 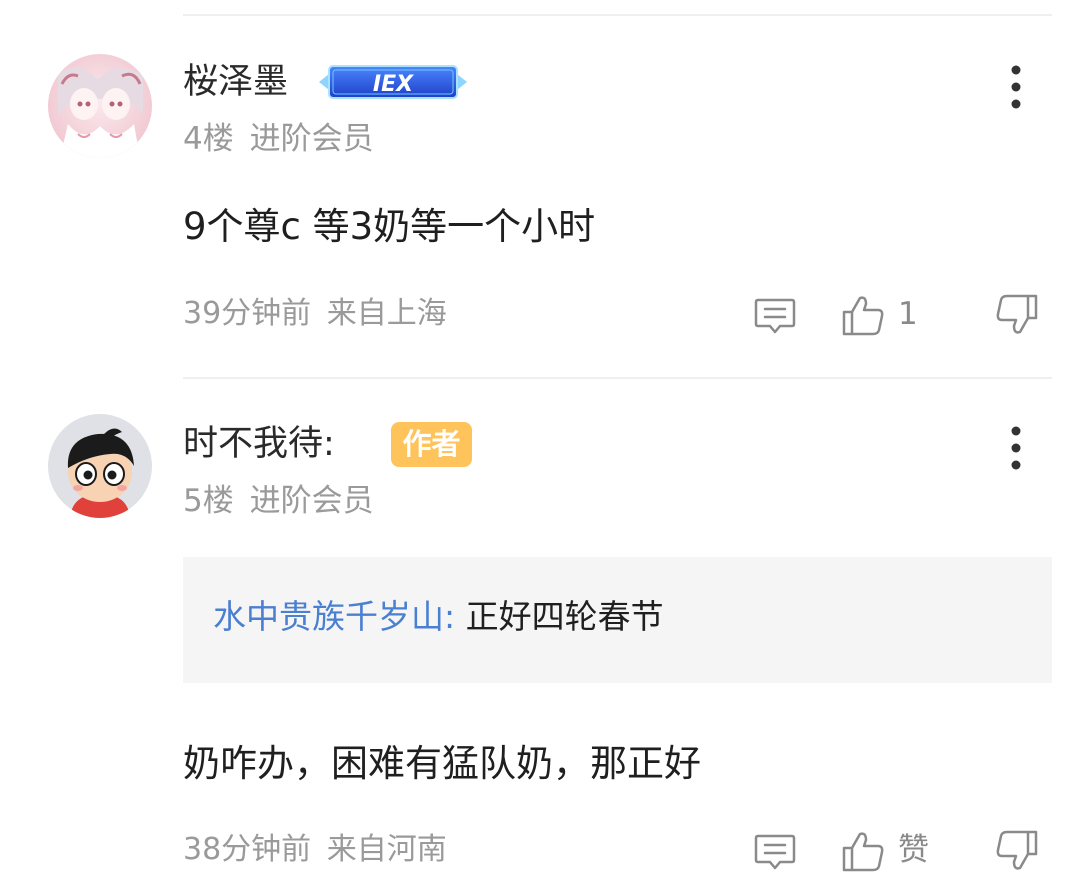 What do you see at coordinates (431, 444) in the screenshot?
I see `author-badge: 作者` at bounding box center [431, 444].